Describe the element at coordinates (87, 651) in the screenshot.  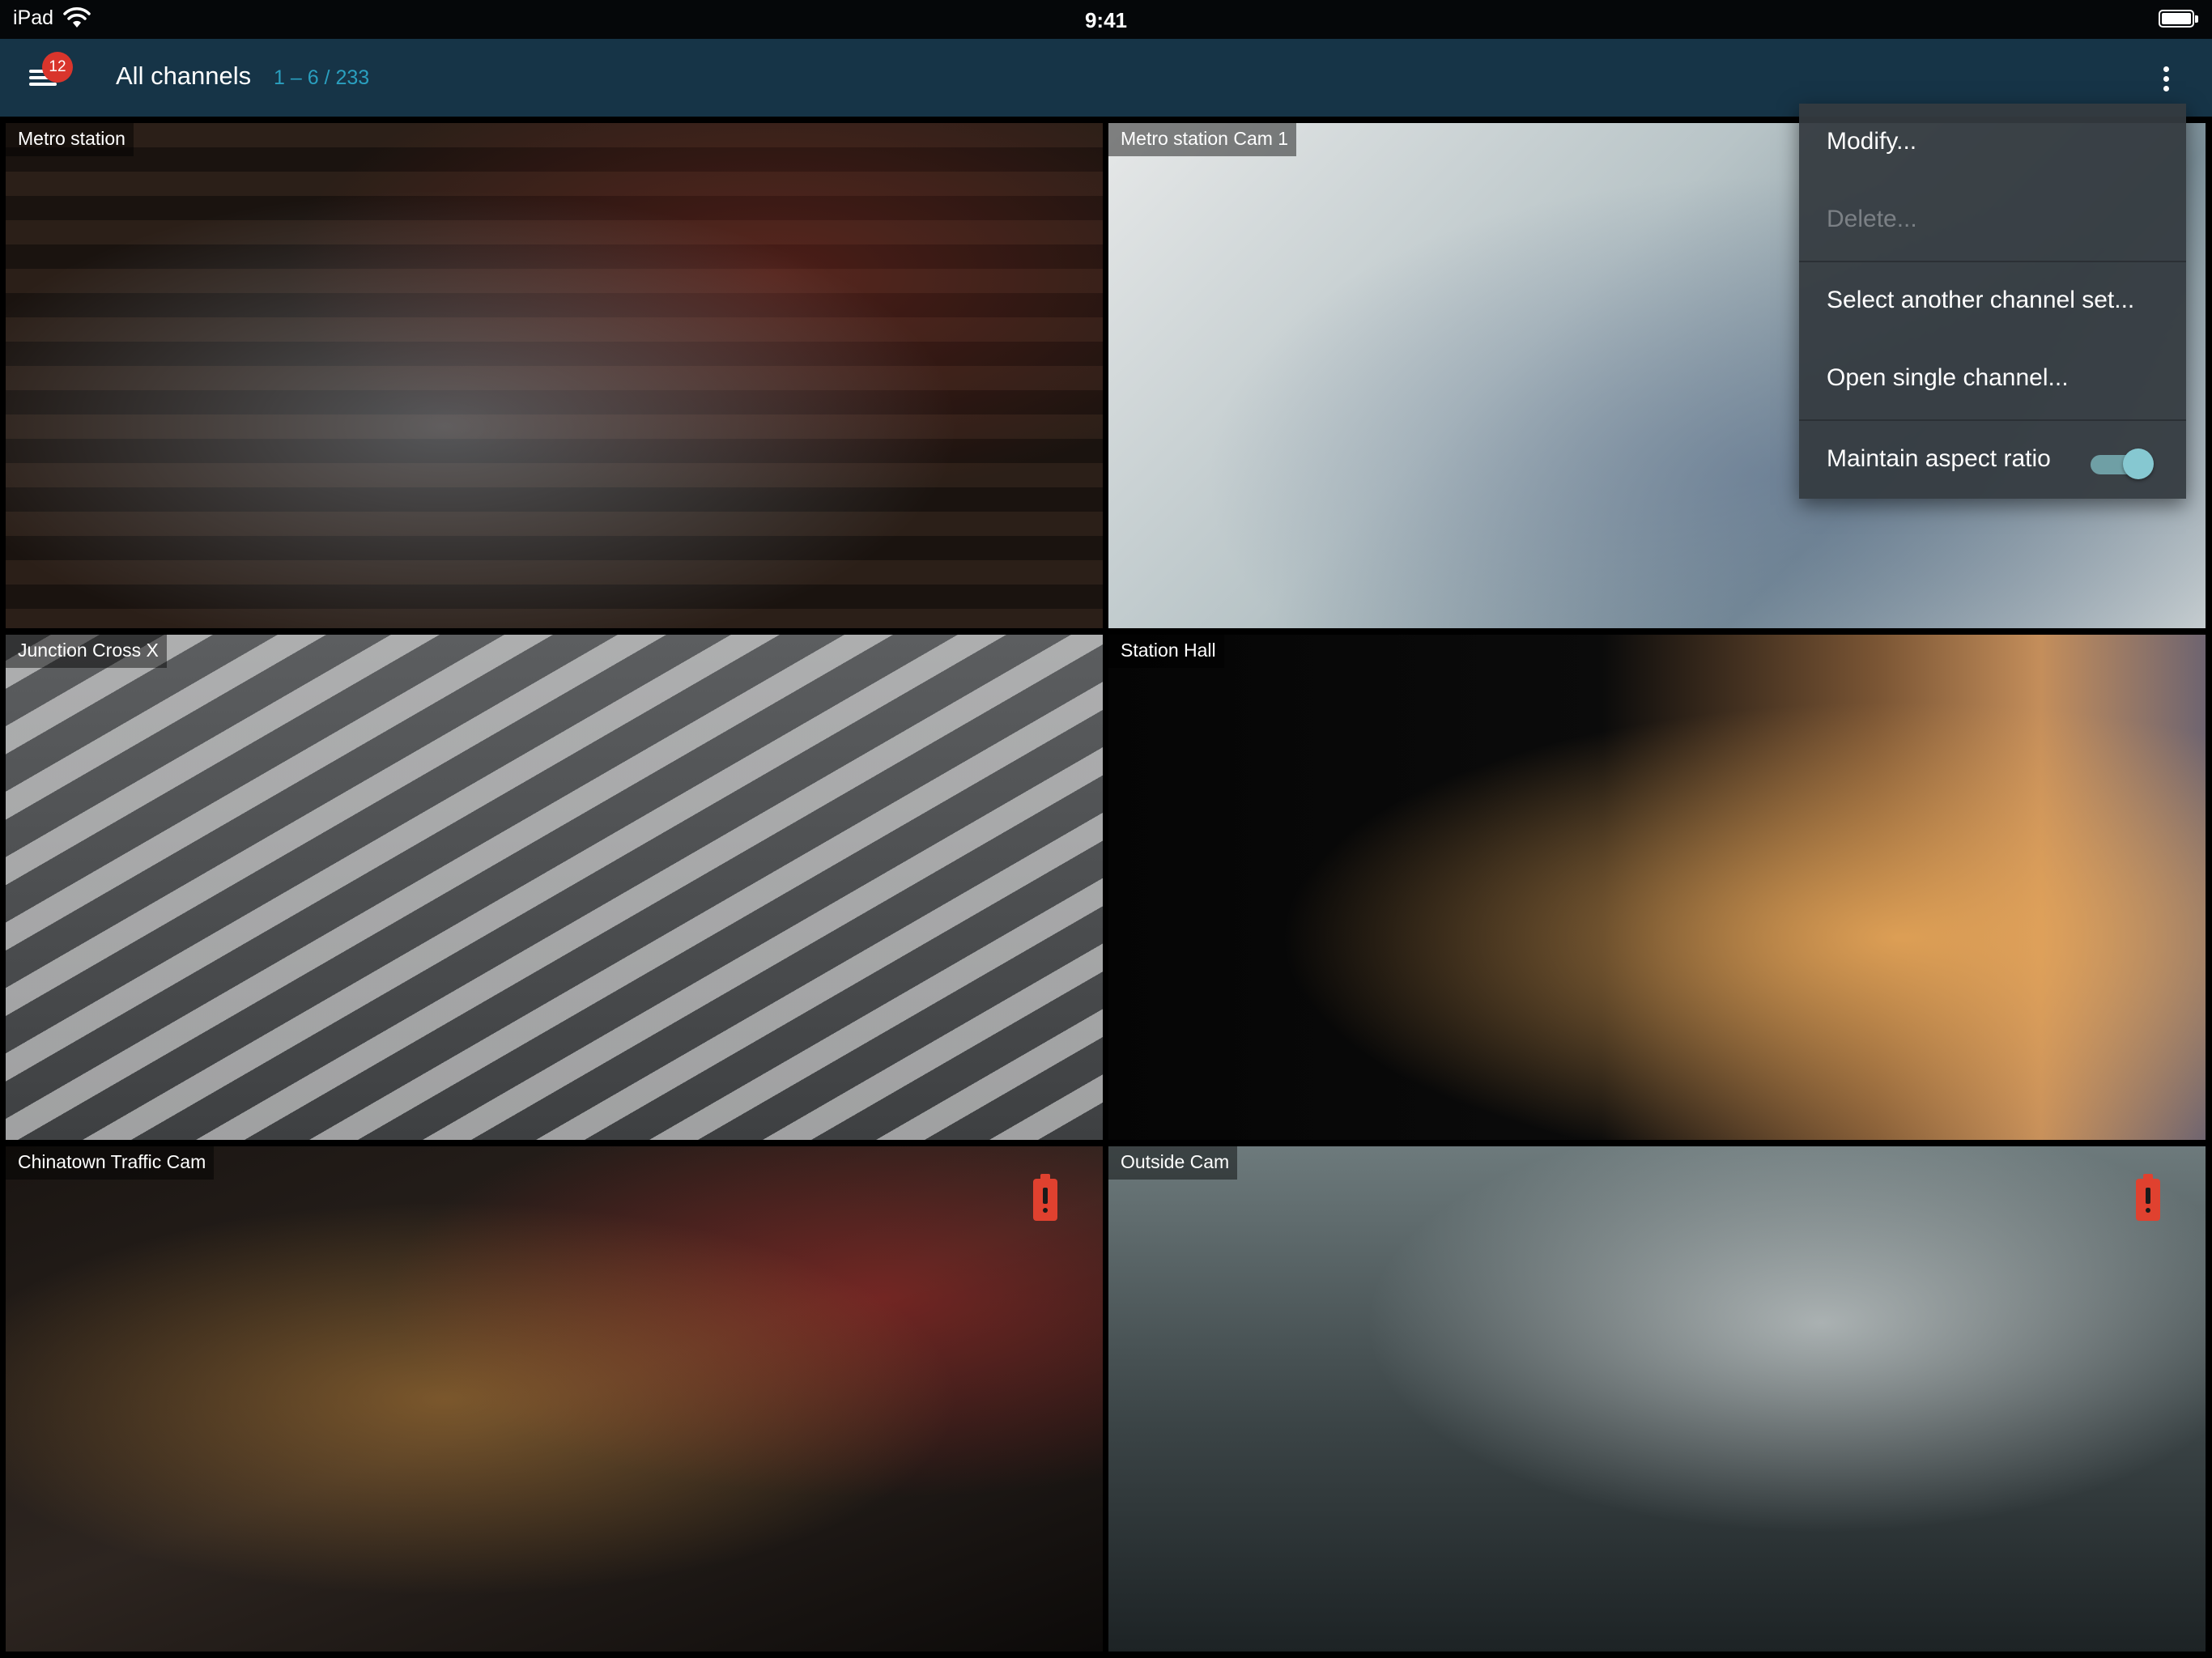
I see `channel-label: Junction Cross X` at that location.